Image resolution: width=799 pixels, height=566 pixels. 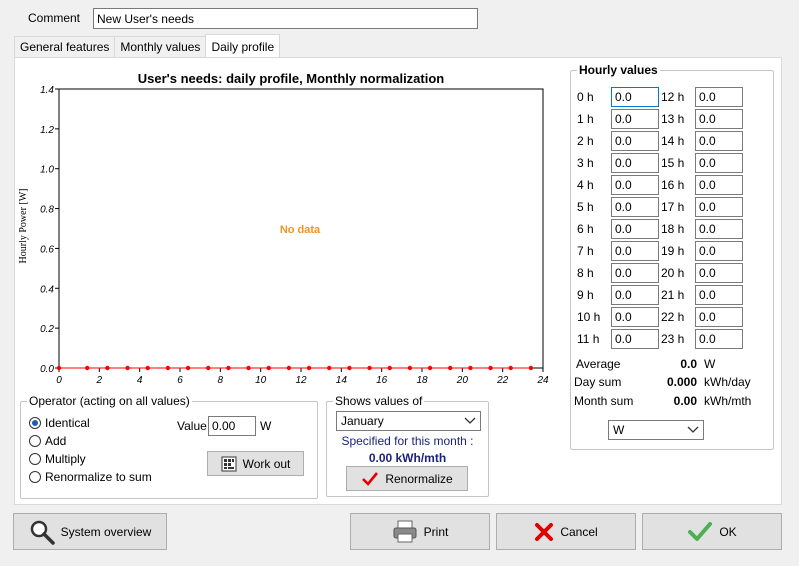 What do you see at coordinates (407, 458) in the screenshot?
I see `specified-value: 0.00 kWh/mth` at bounding box center [407, 458].